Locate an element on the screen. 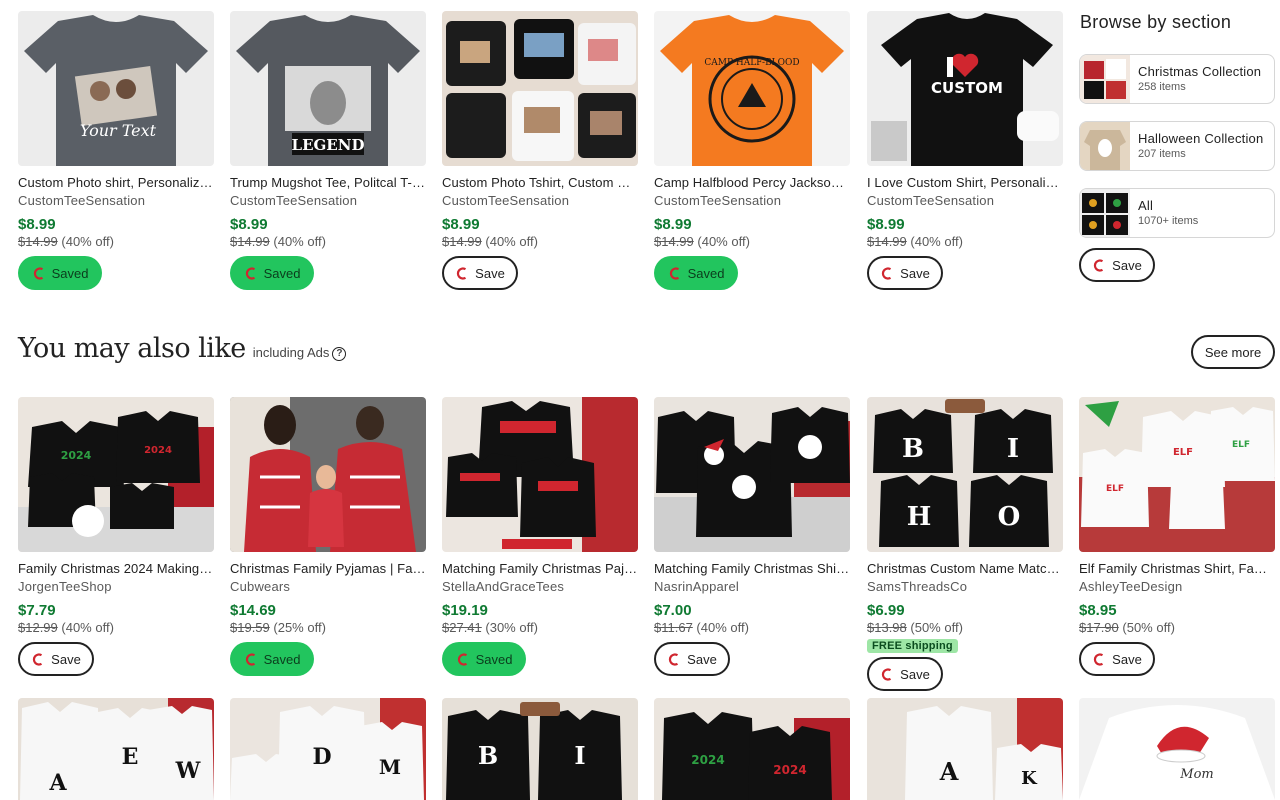  shop-name: NasrinApparel is located at coordinates (752, 587).